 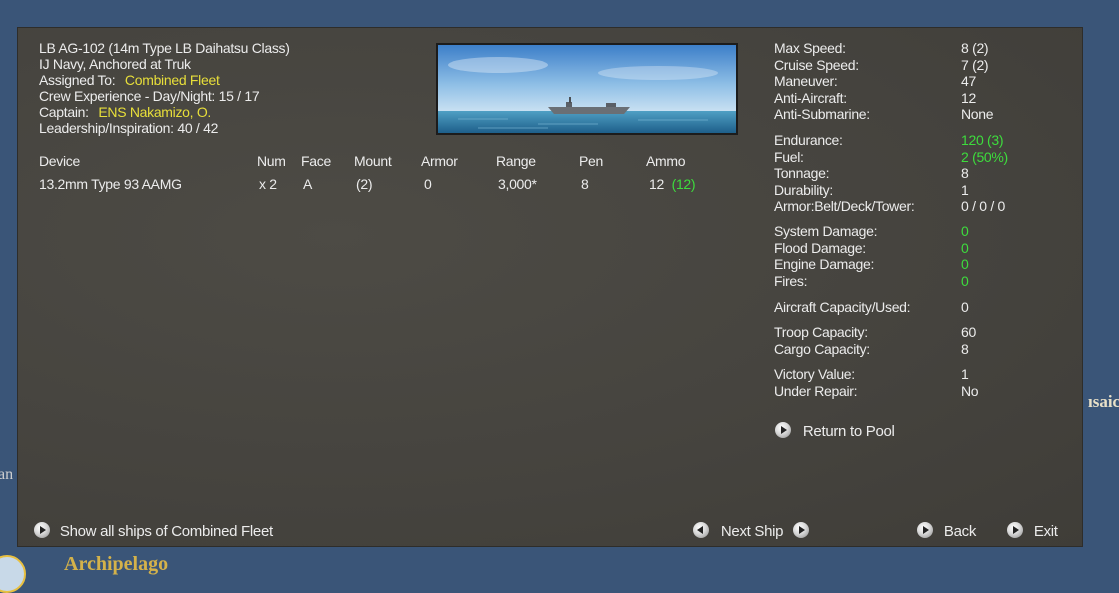 I want to click on assigned-fleet-link: Combined Fleet, so click(x=172, y=80).